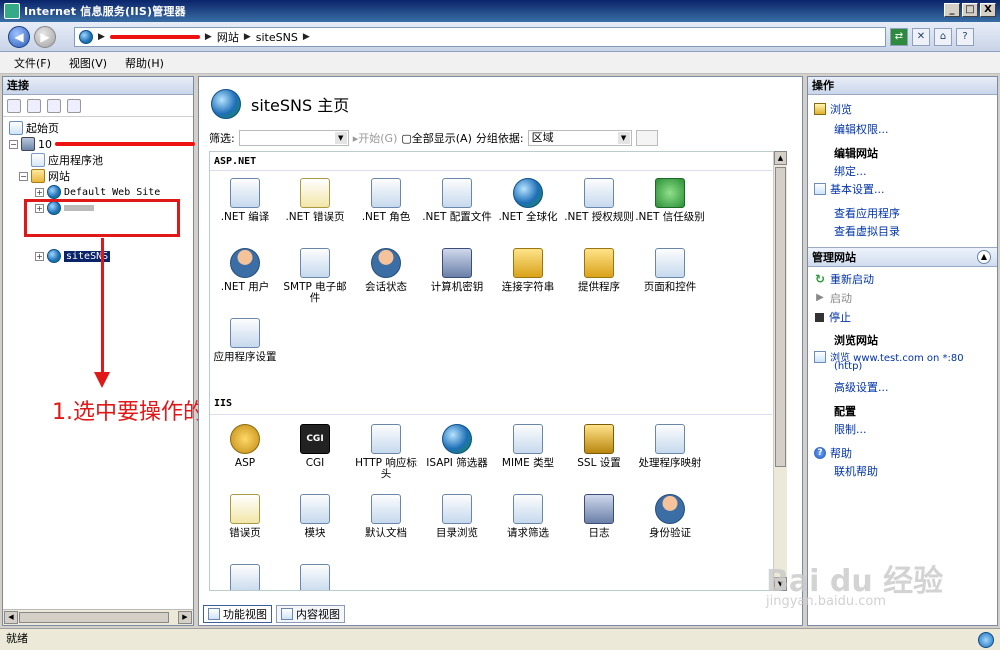 The image size is (1000, 650). Describe the element at coordinates (599, 270) in the screenshot. I see `feature-providers: 提供程序` at that location.